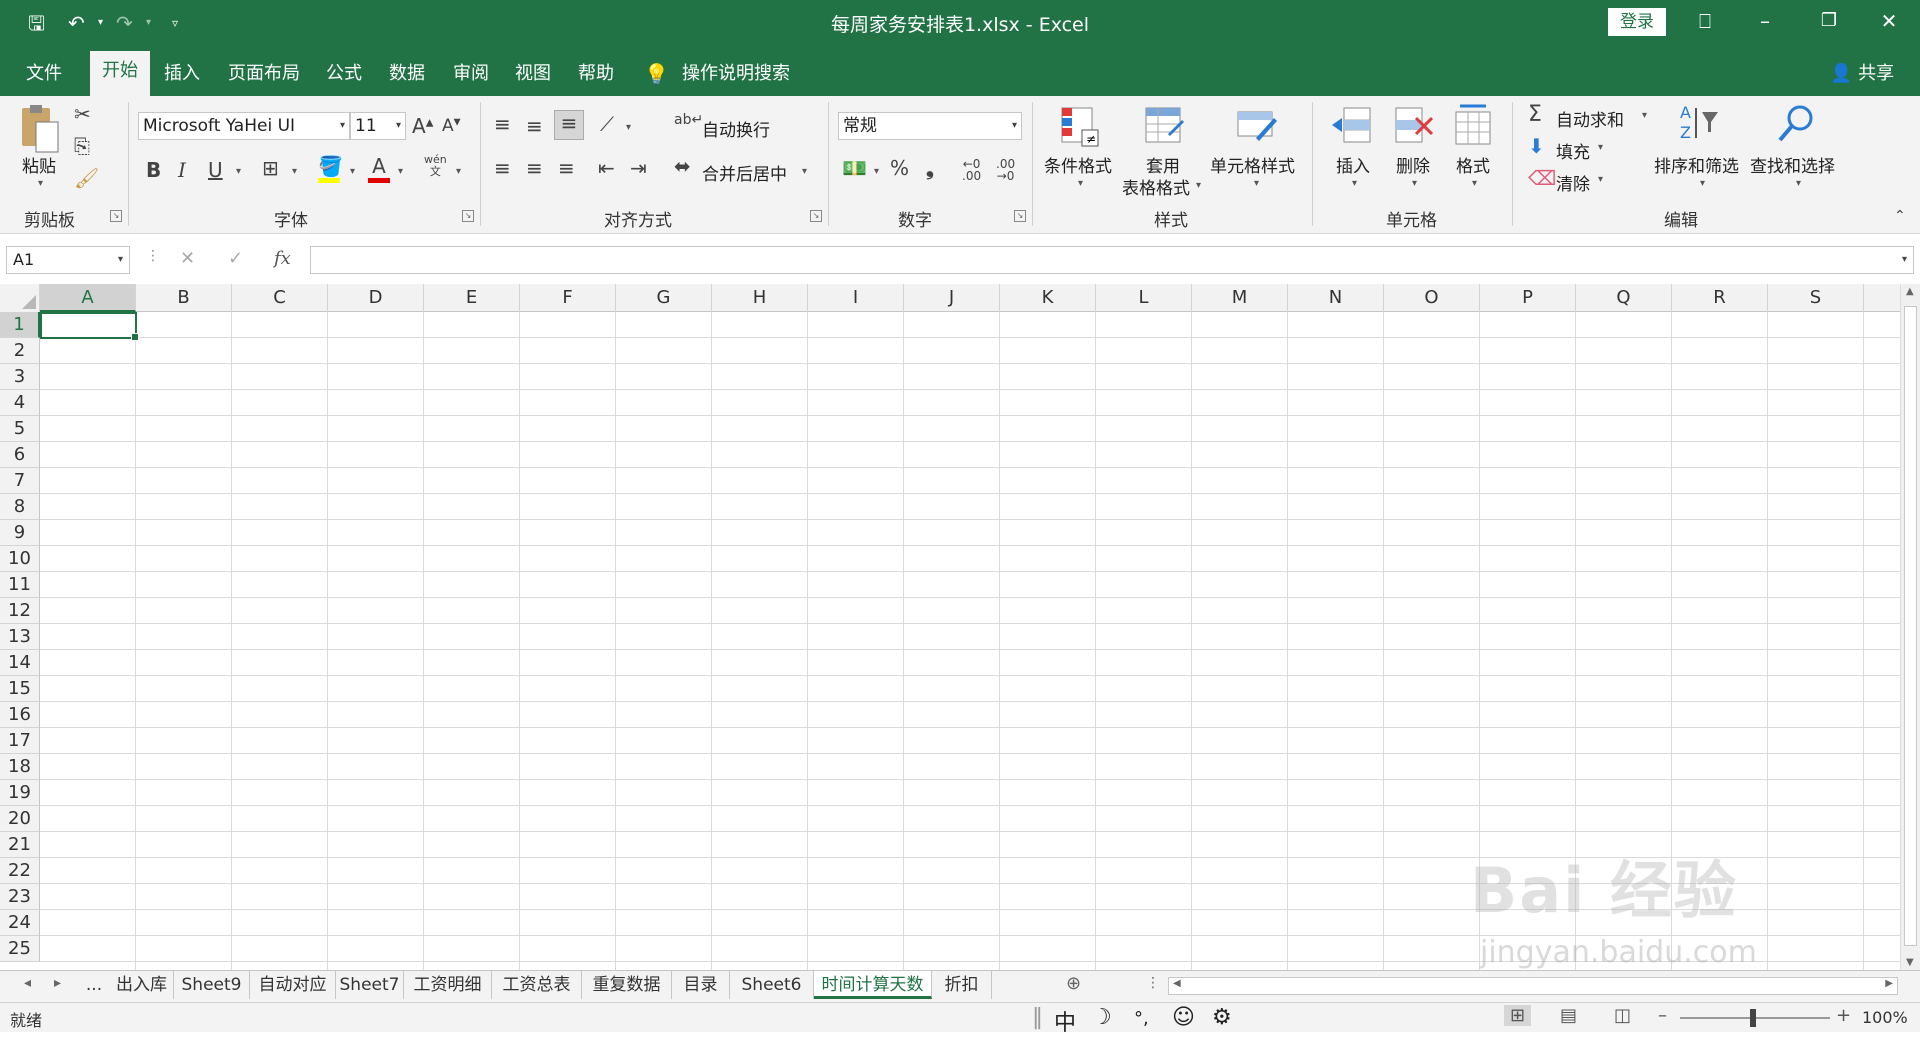 The height and width of the screenshot is (1037, 1920). Describe the element at coordinates (86, 178) in the screenshot. I see `format-painter-icon: 🖌` at that location.